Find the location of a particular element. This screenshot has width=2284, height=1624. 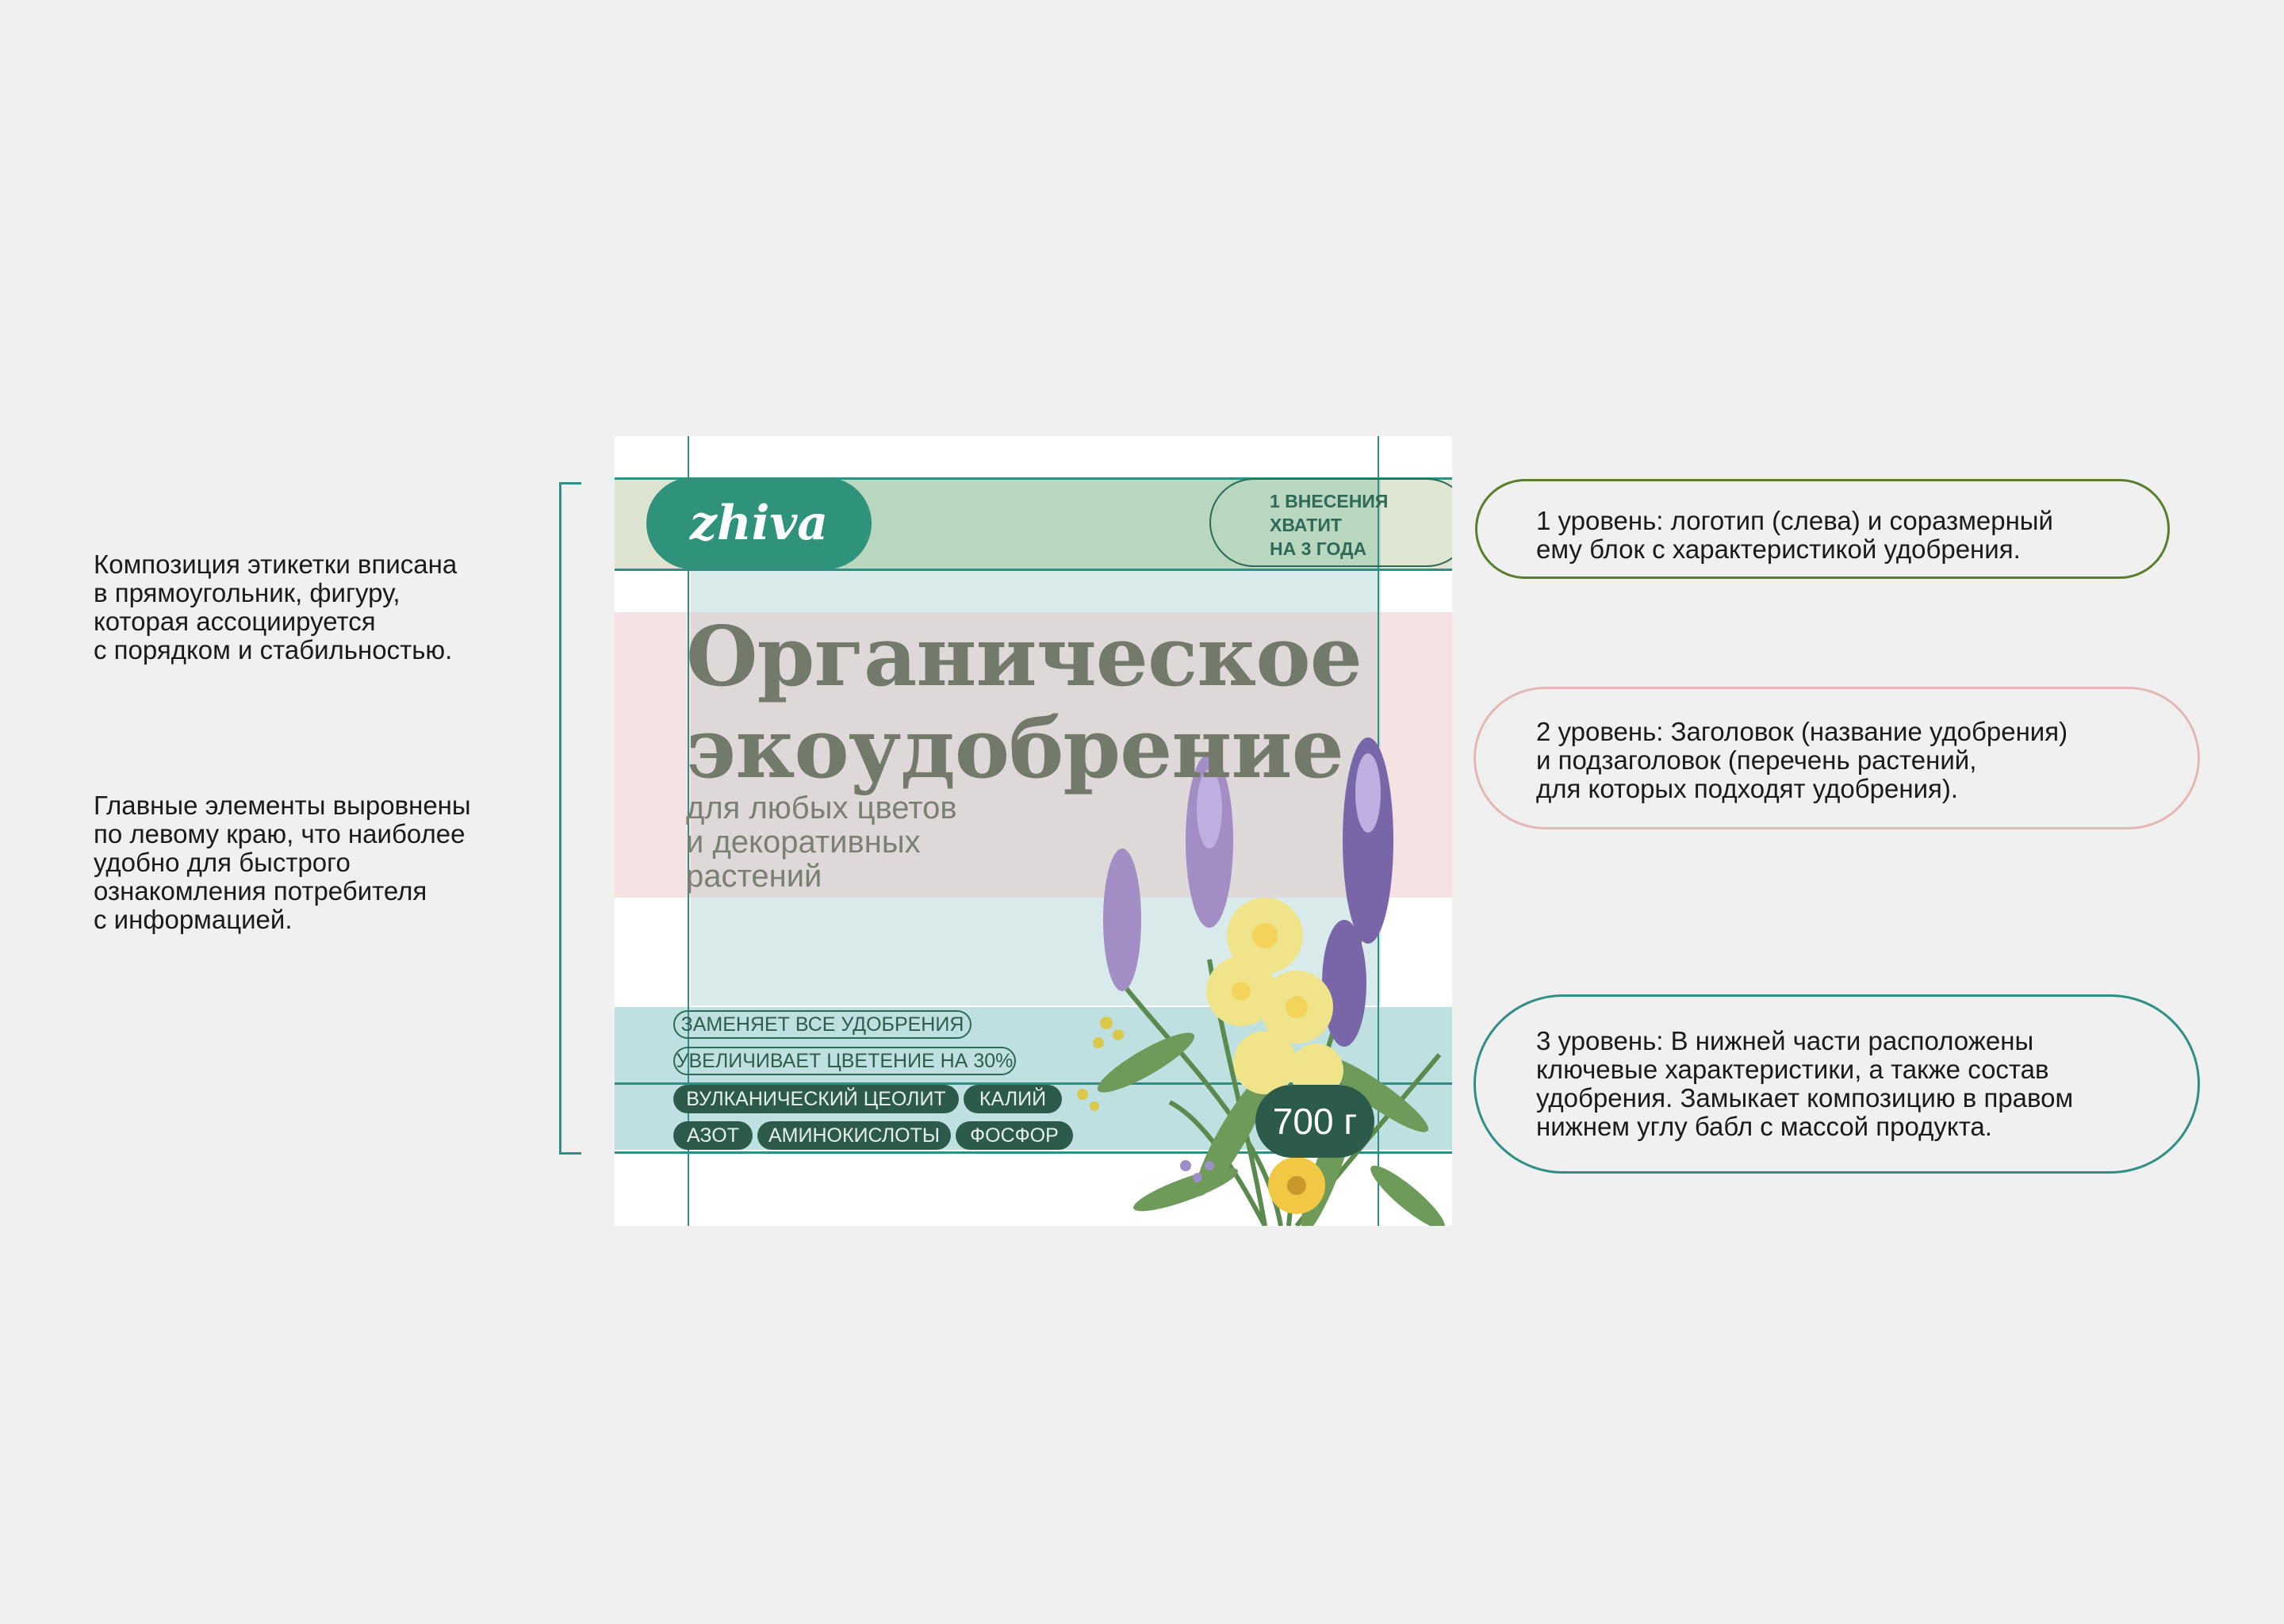

info-block: 1 ВНЕСЕНИЯ ХВАТИТ НА 3 ГОДА is located at coordinates (1330, 522).